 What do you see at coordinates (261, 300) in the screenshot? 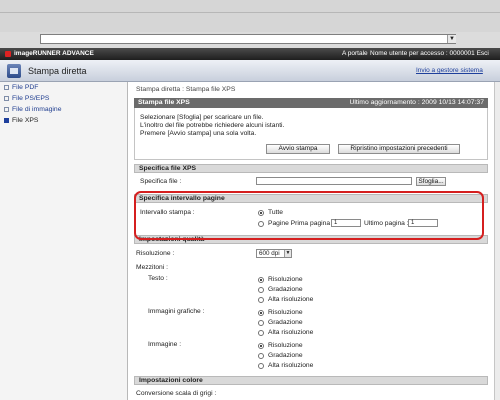
I see `radio-text-high-resolution` at bounding box center [261, 300].